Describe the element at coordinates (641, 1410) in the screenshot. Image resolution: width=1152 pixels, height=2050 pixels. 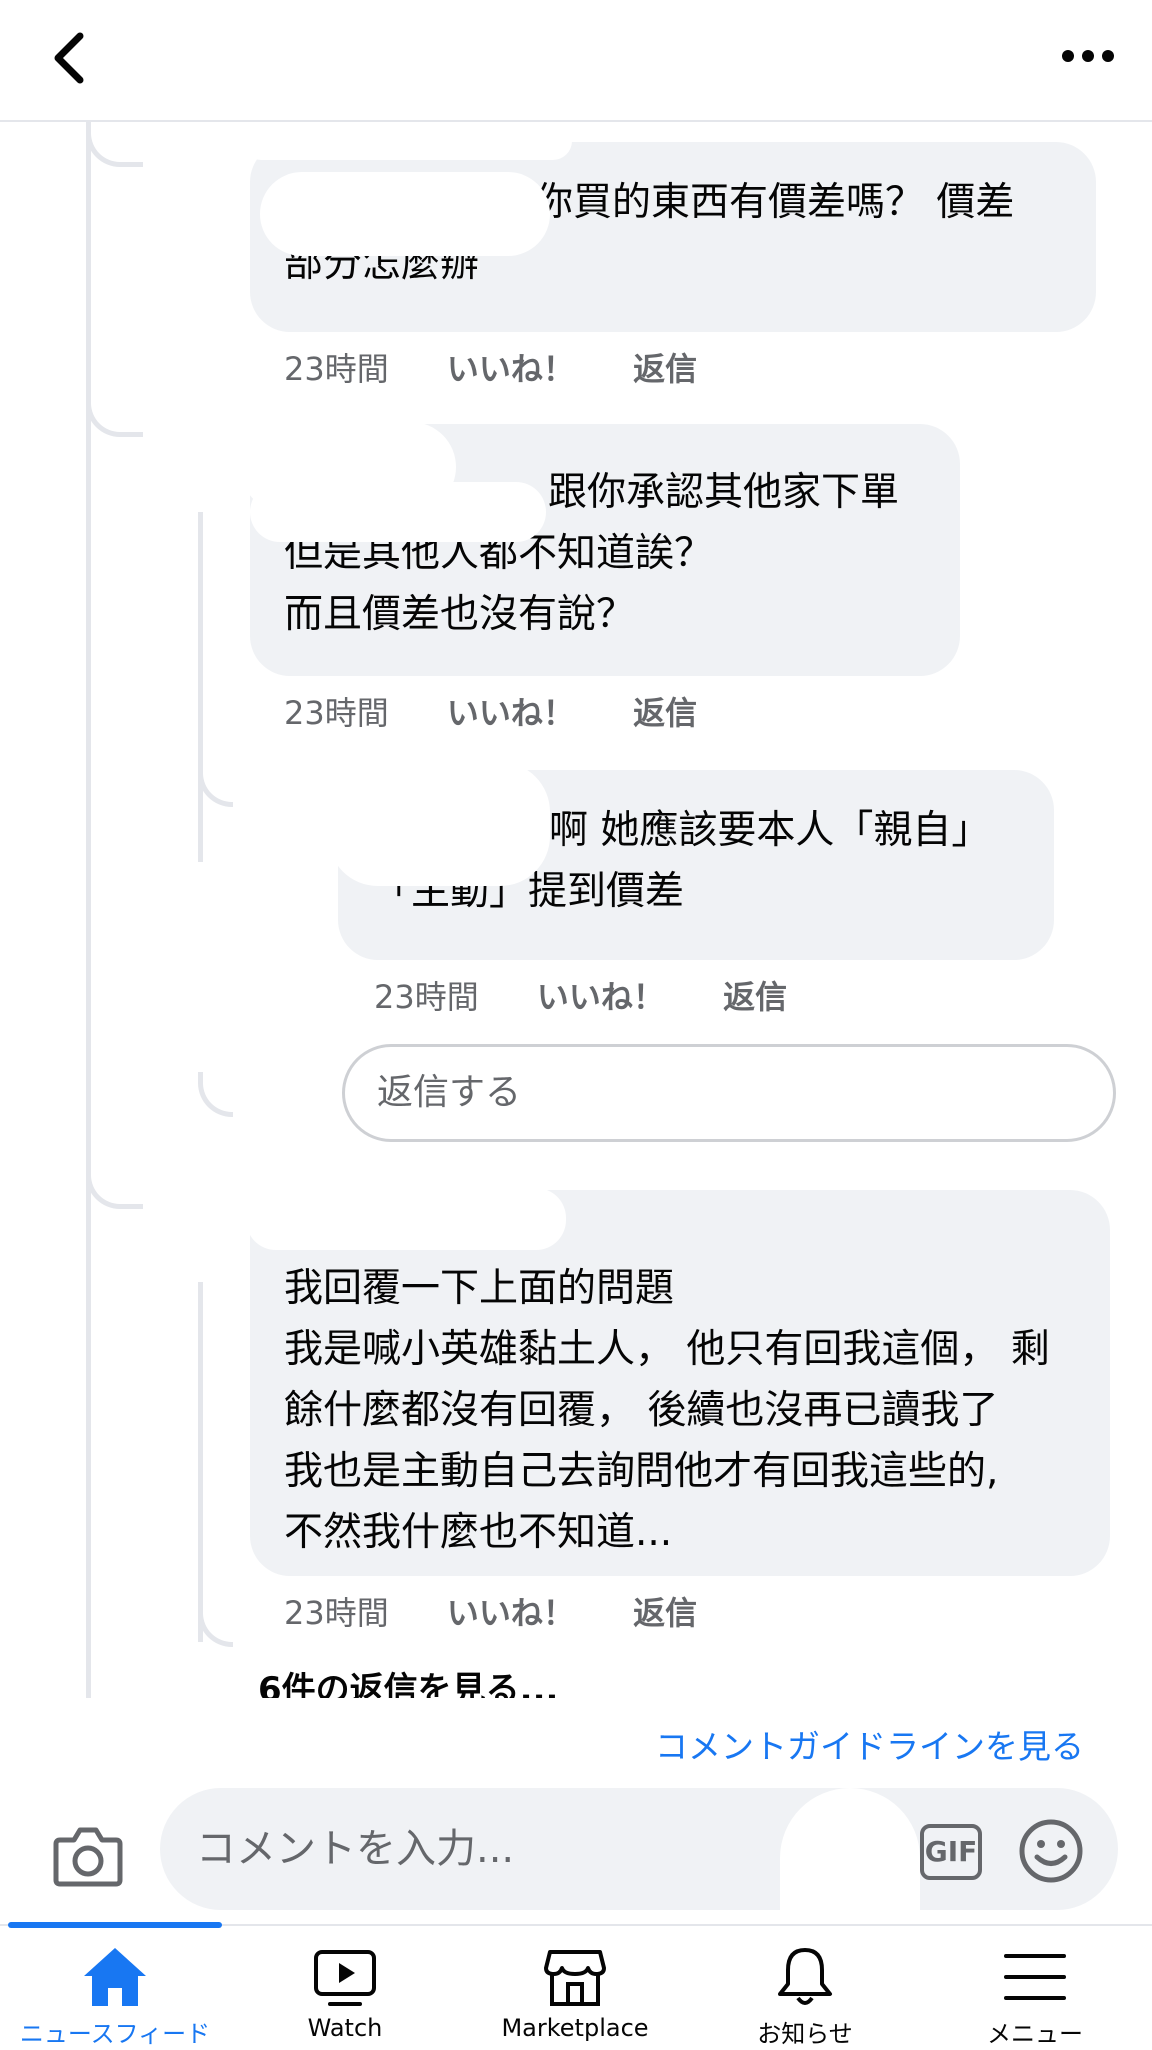
I see `comment-text-line: 餘什麼都沒有回覆， 後續也沒再已讀我了` at that location.